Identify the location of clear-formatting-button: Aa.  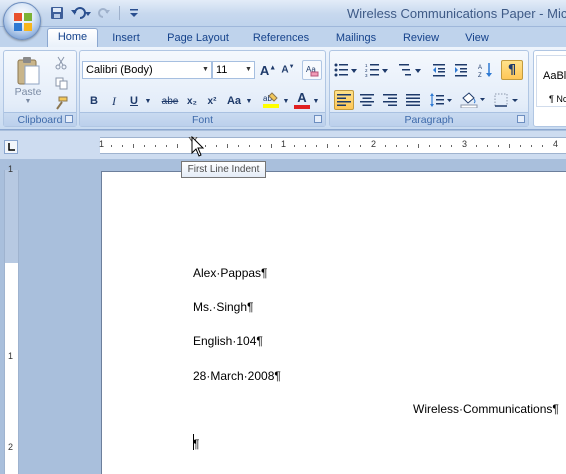
(312, 70).